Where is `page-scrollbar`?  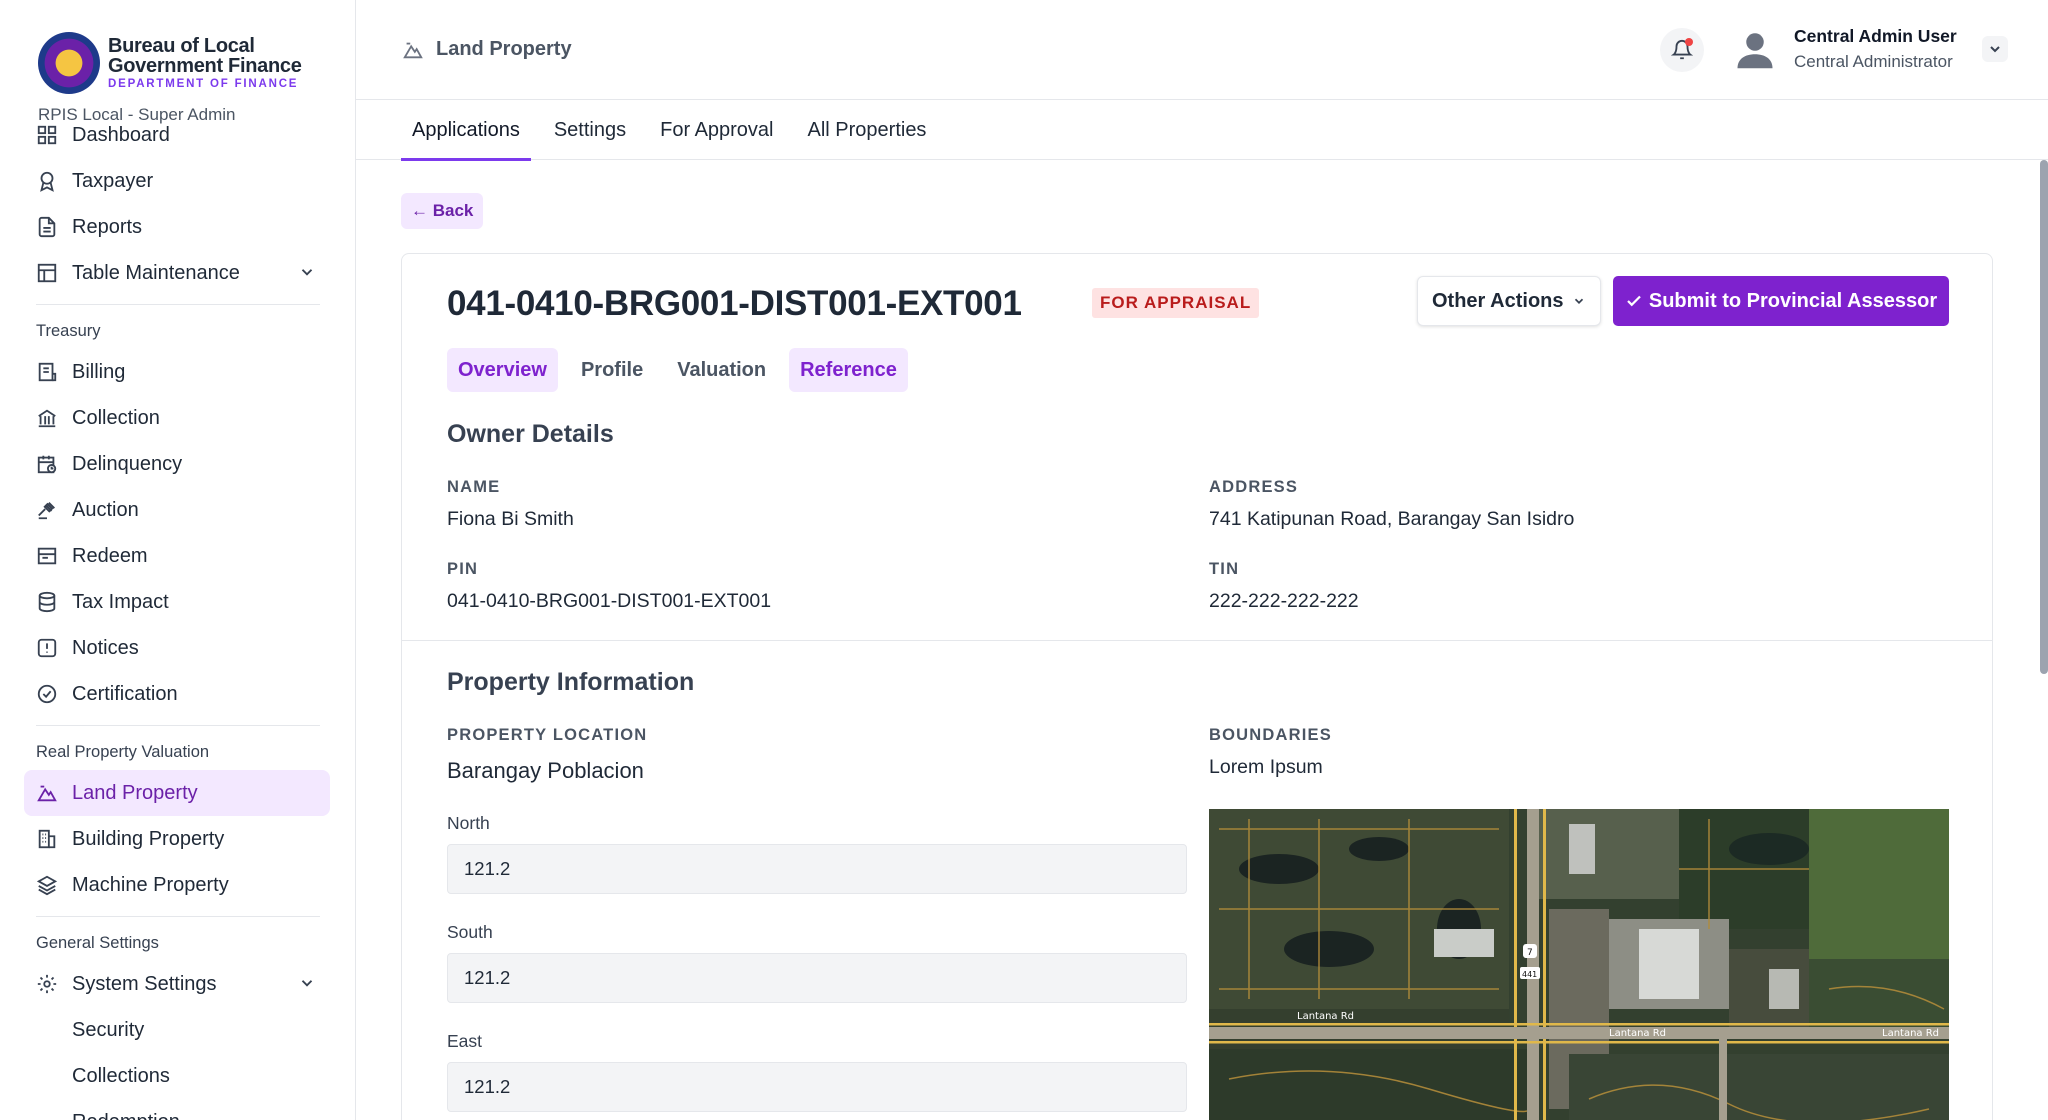
page-scrollbar is located at coordinates (2044, 417).